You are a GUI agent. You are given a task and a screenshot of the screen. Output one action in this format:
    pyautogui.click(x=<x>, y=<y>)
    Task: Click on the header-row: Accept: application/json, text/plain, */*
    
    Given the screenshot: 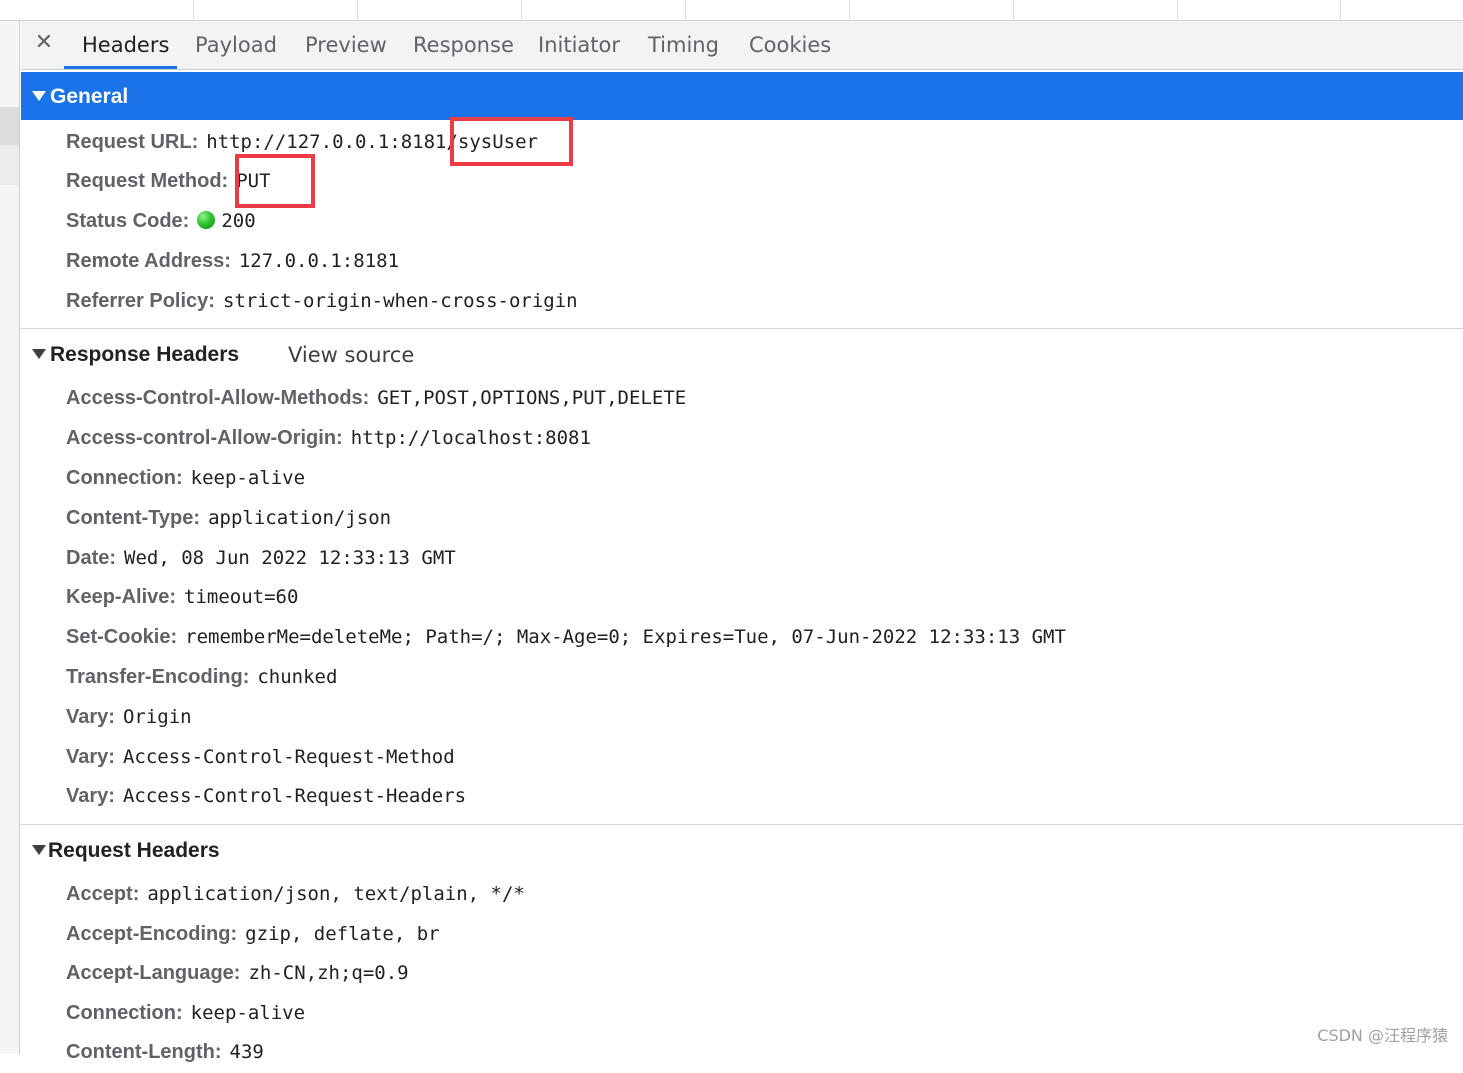 What is the action you would take?
    pyautogui.click(x=295, y=894)
    